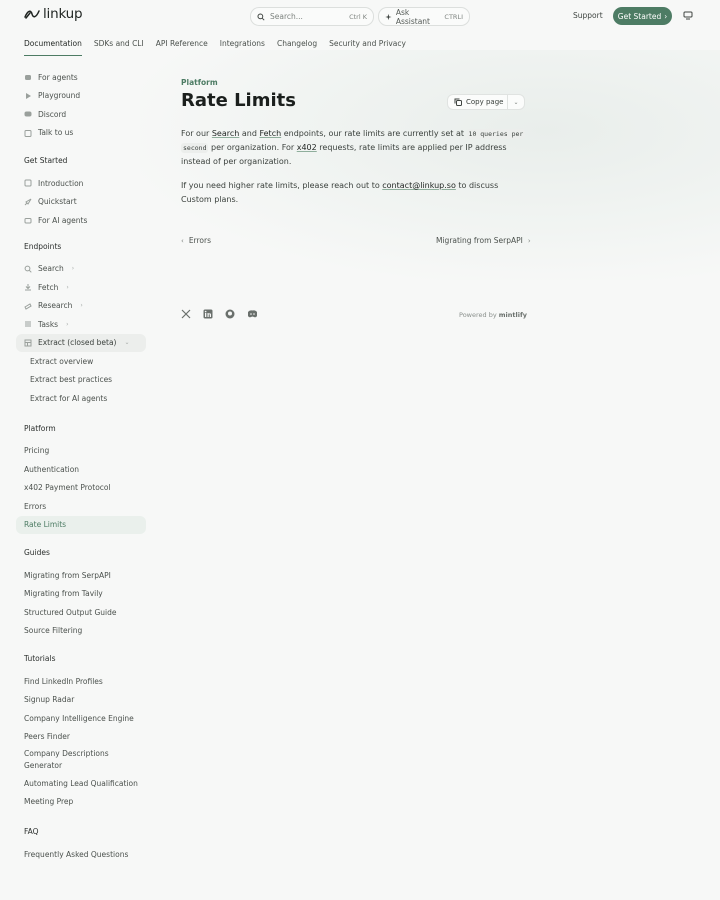 The height and width of the screenshot is (900, 720). Describe the element at coordinates (81, 133) in the screenshot. I see `sidebar-item-talk-to-us: Talk to us` at that location.